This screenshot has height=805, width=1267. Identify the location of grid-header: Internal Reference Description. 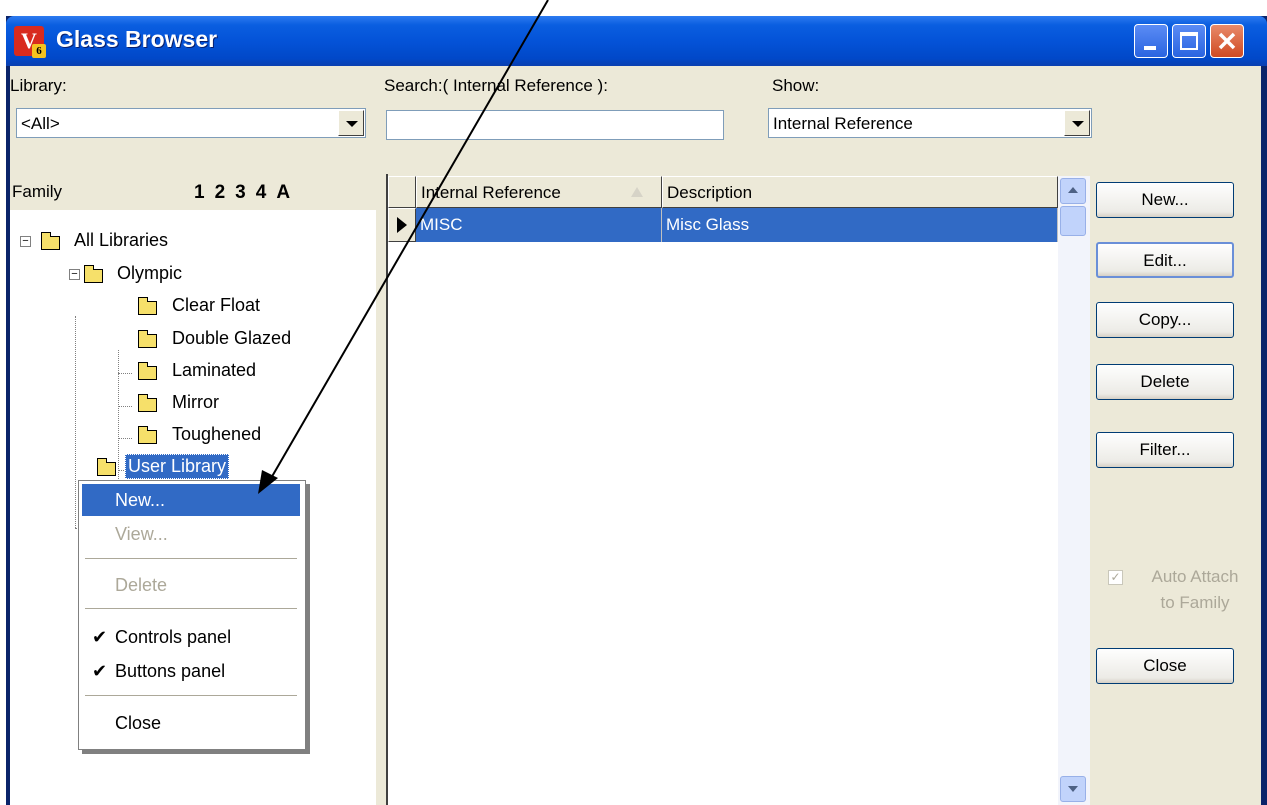
(723, 192).